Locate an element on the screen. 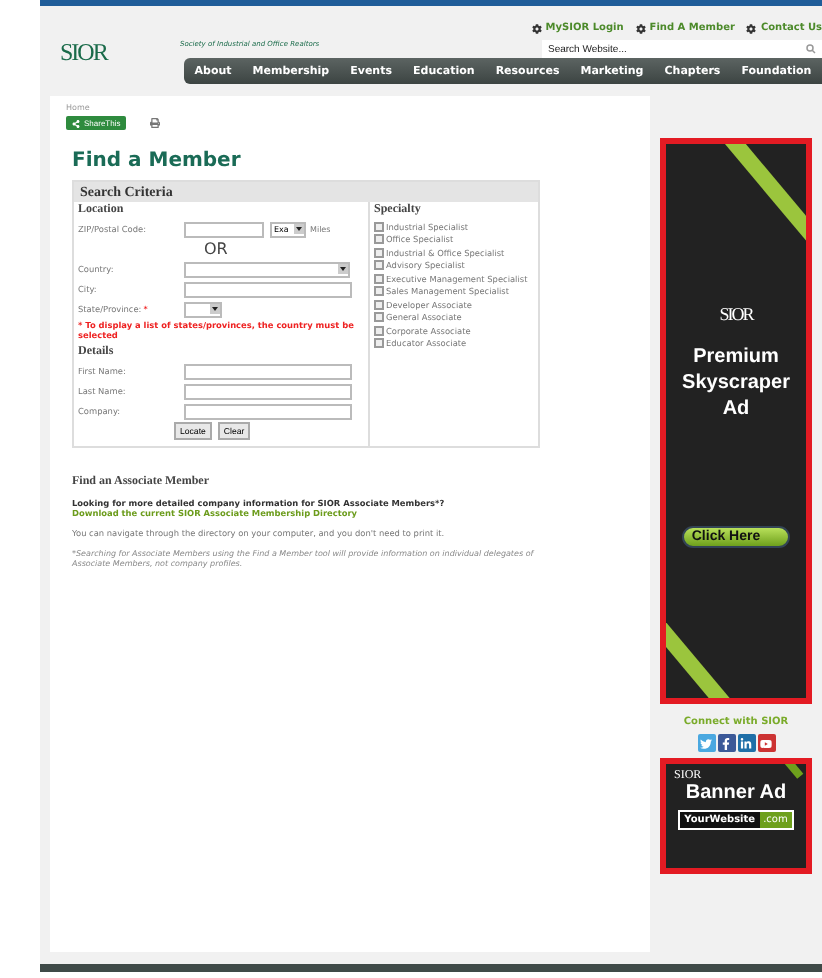 The image size is (822, 978). ad-logo: SIOR is located at coordinates (736, 314).